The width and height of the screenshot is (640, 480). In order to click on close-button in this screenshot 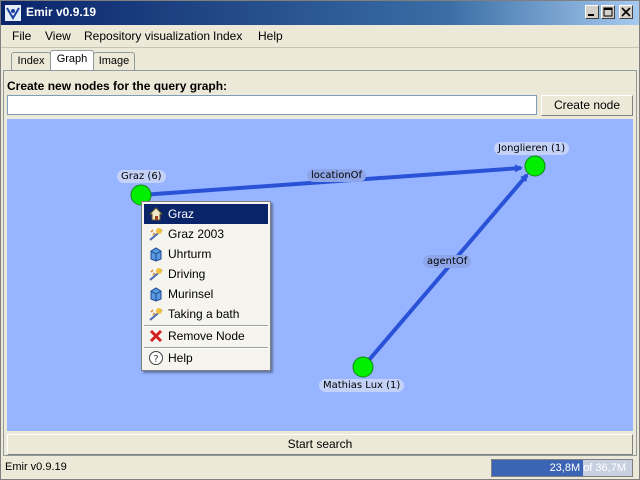, I will do `click(626, 12)`.